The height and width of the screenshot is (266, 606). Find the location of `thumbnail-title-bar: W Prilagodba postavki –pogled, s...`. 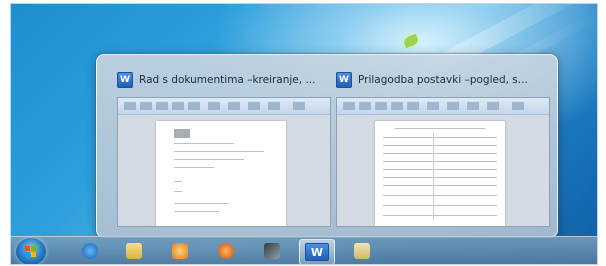

thumbnail-title-bar: W Prilagodba postavki –pogled, s... is located at coordinates (442, 80).